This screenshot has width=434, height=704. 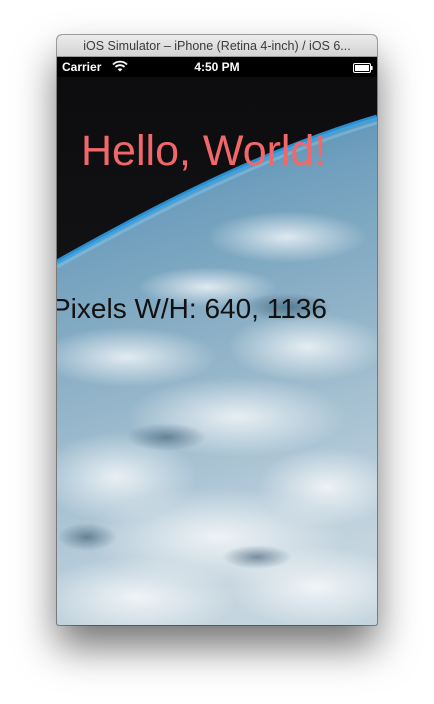 I want to click on status-time: 4:50 PM, so click(x=217, y=67).